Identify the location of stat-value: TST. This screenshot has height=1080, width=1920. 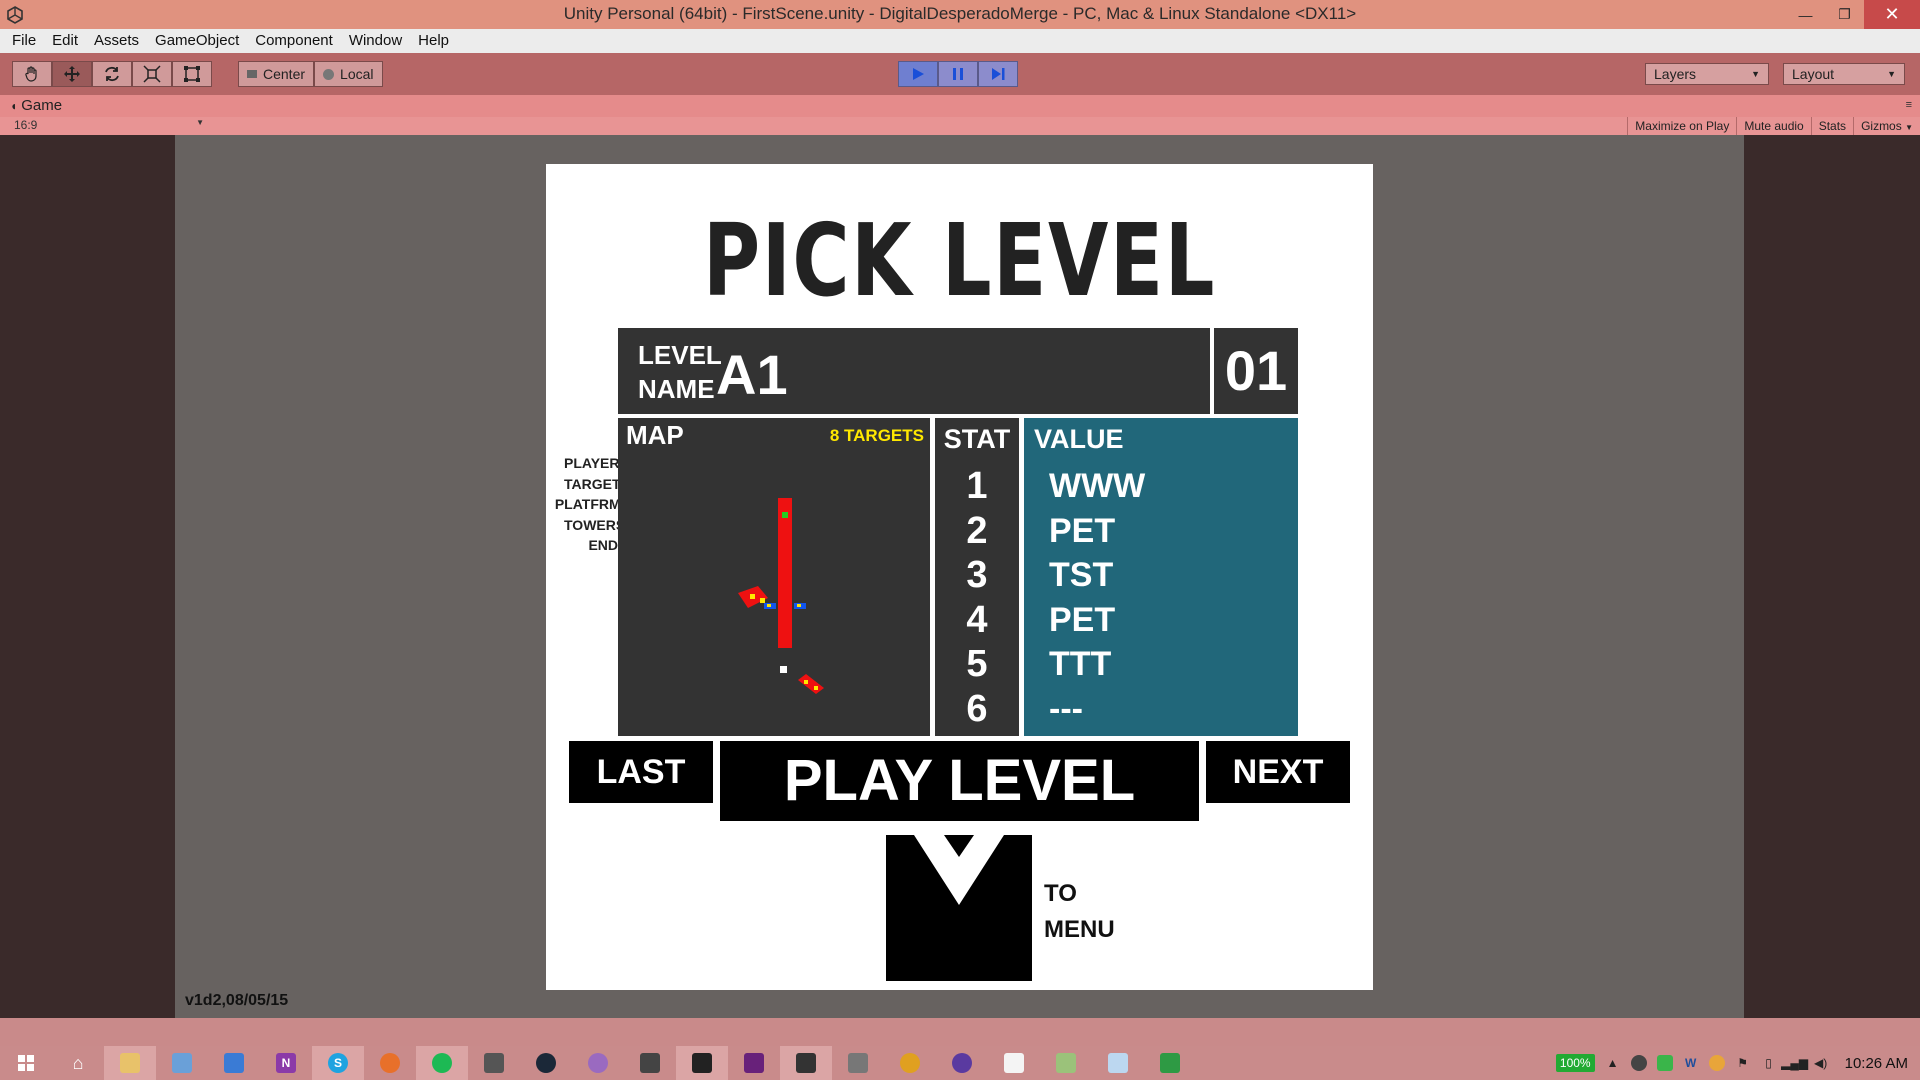
(1081, 575).